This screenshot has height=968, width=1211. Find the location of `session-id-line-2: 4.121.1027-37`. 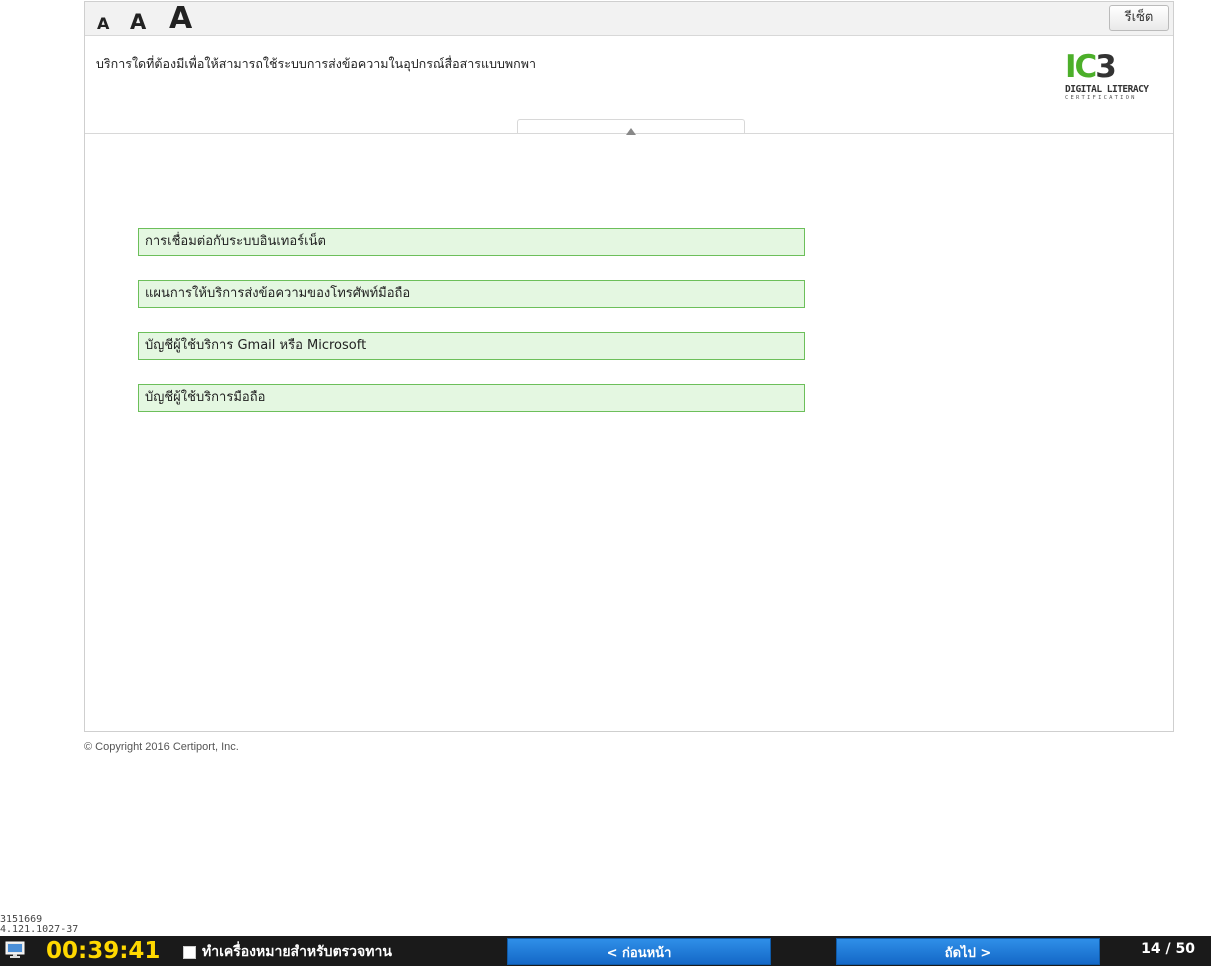

session-id-line-2: 4.121.1027-37 is located at coordinates (39, 929).